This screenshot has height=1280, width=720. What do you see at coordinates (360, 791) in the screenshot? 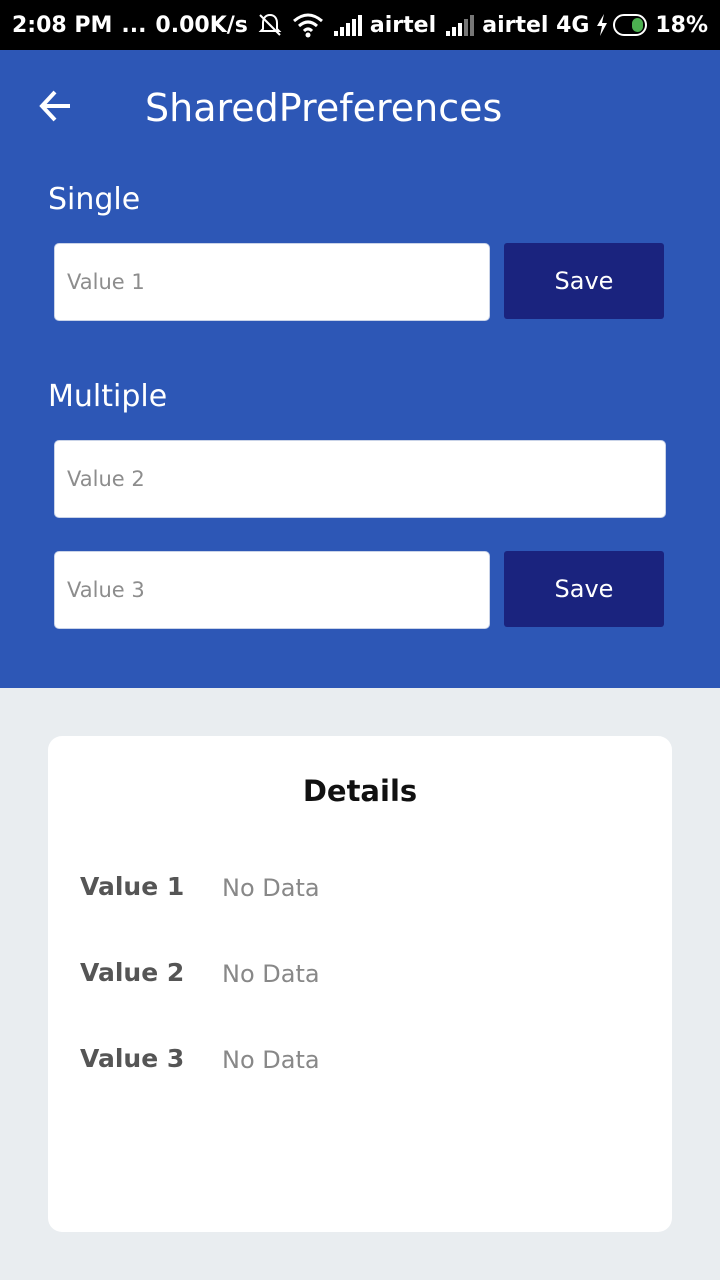
I see `details-title: Details` at bounding box center [360, 791].